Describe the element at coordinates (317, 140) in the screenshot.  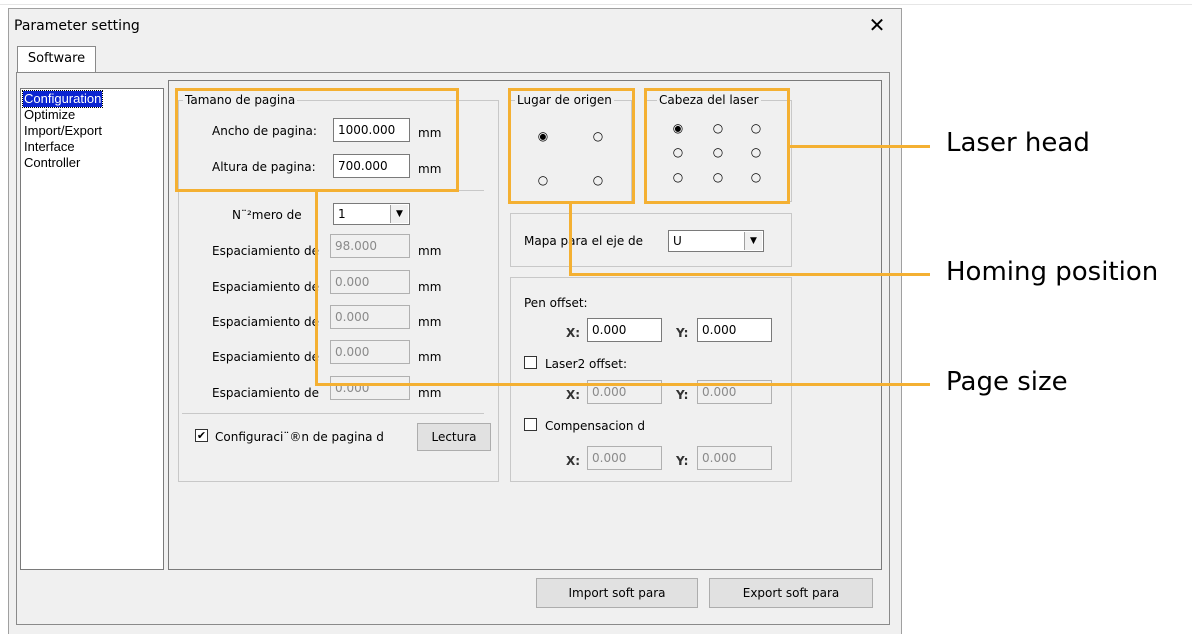
I see `page-size-highlight` at that location.